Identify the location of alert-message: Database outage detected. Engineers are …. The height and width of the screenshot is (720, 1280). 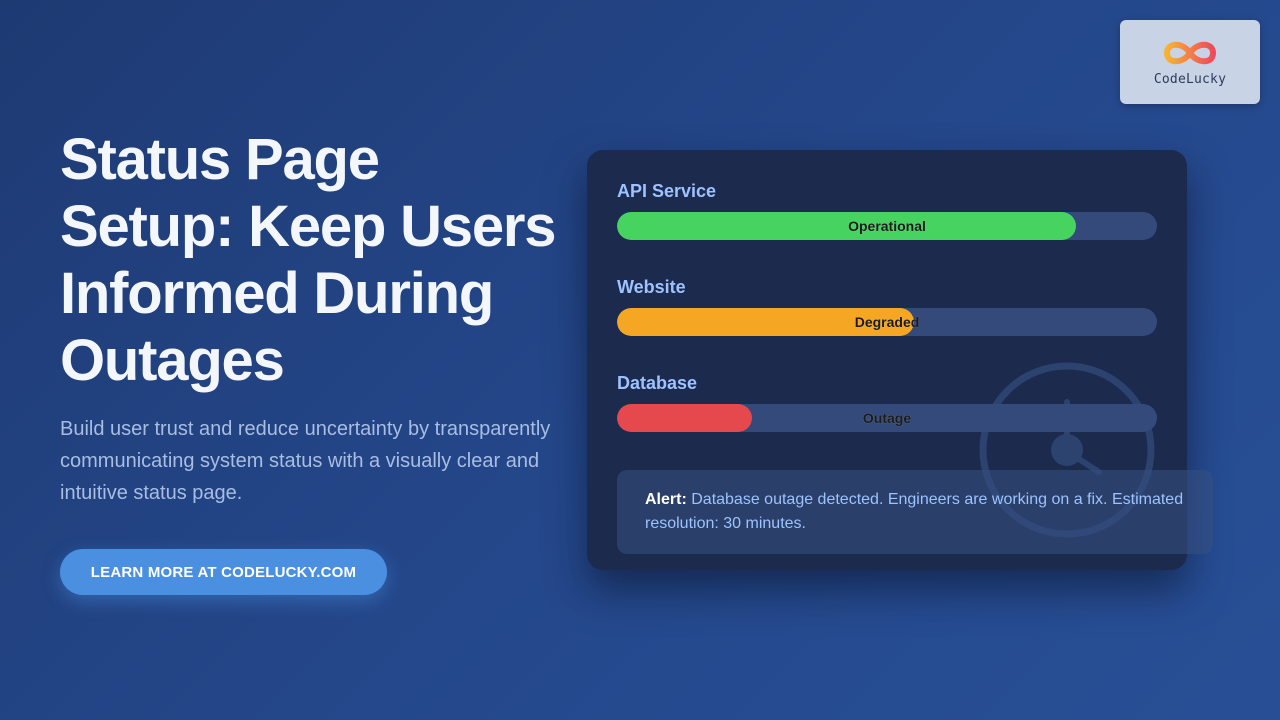
(914, 511).